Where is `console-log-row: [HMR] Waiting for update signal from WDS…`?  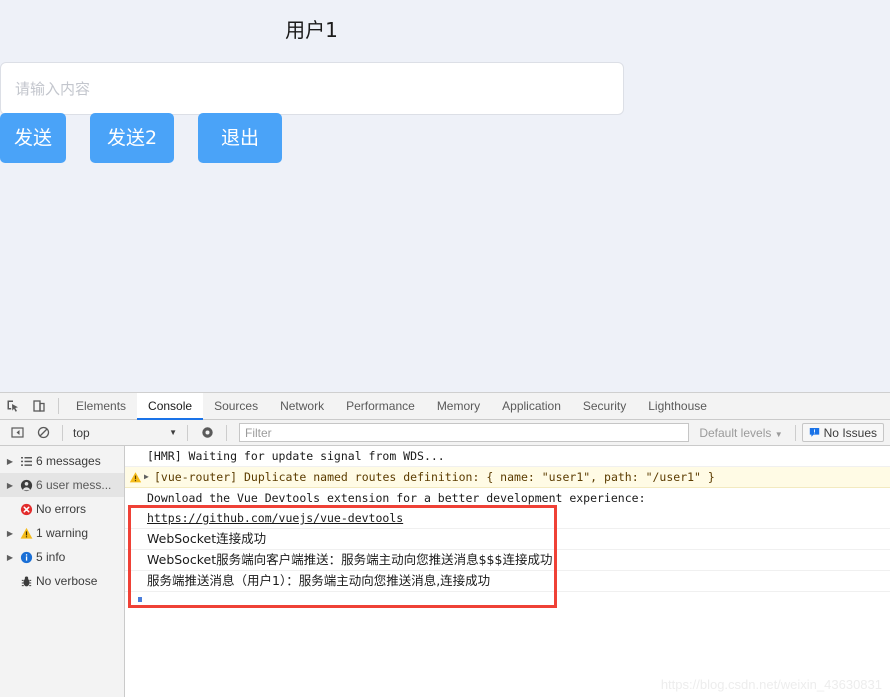
console-log-row: [HMR] Waiting for update signal from WDS… is located at coordinates (507, 456).